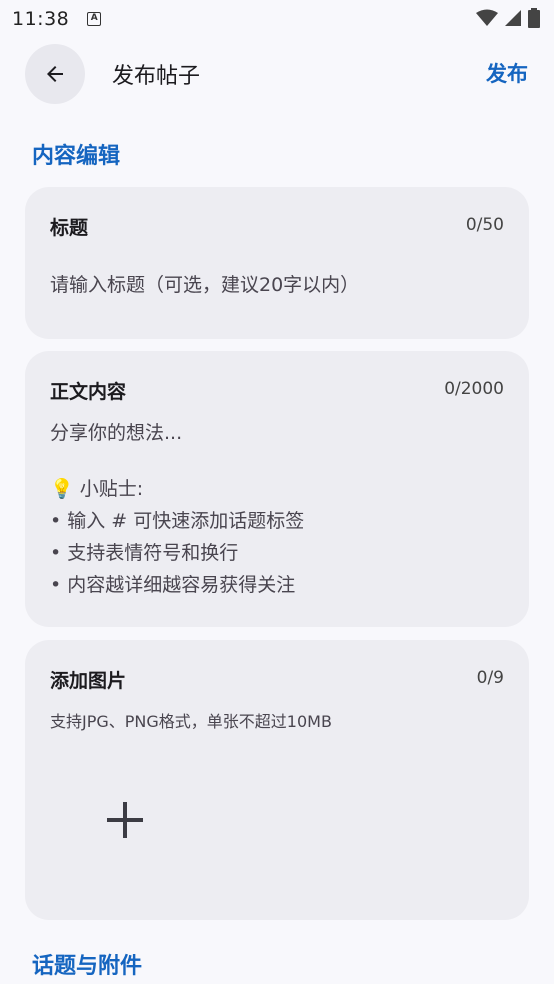 The width and height of the screenshot is (554, 984). Describe the element at coordinates (177, 521) in the screenshot. I see `tip-item: • 输入 # 可快速添加话题标签` at that location.